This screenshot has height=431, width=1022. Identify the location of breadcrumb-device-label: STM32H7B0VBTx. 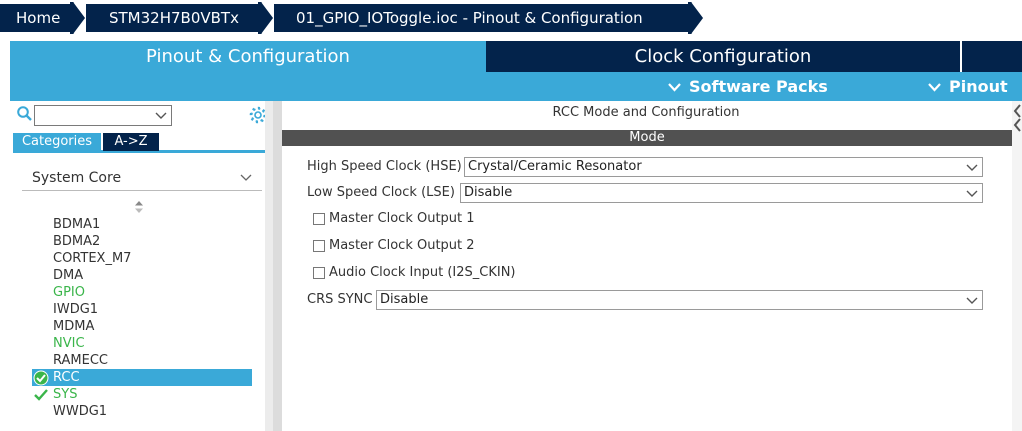
(174, 18).